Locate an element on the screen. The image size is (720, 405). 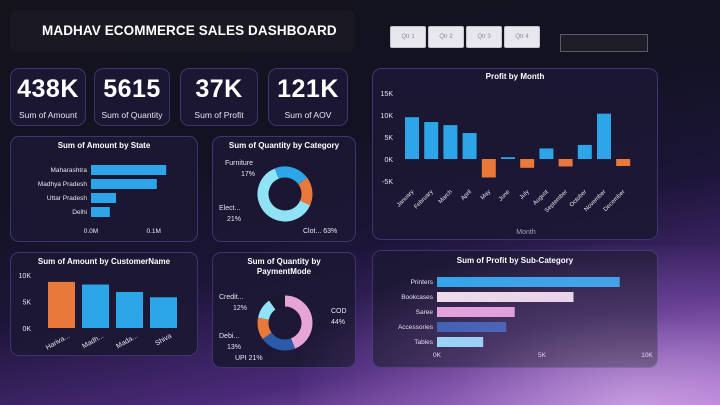
kpi-quantity-card: 5615 Sum of Quantity is located at coordinates (132, 97).